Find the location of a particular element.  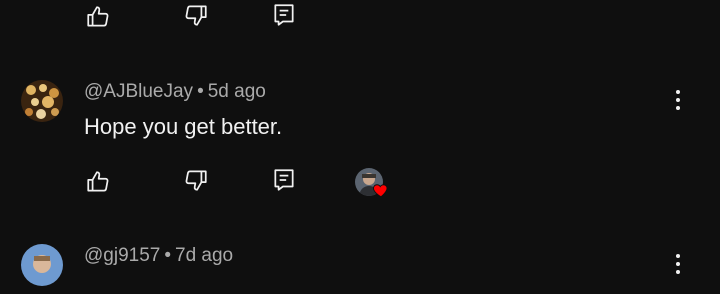

heart-icon is located at coordinates (380, 191).